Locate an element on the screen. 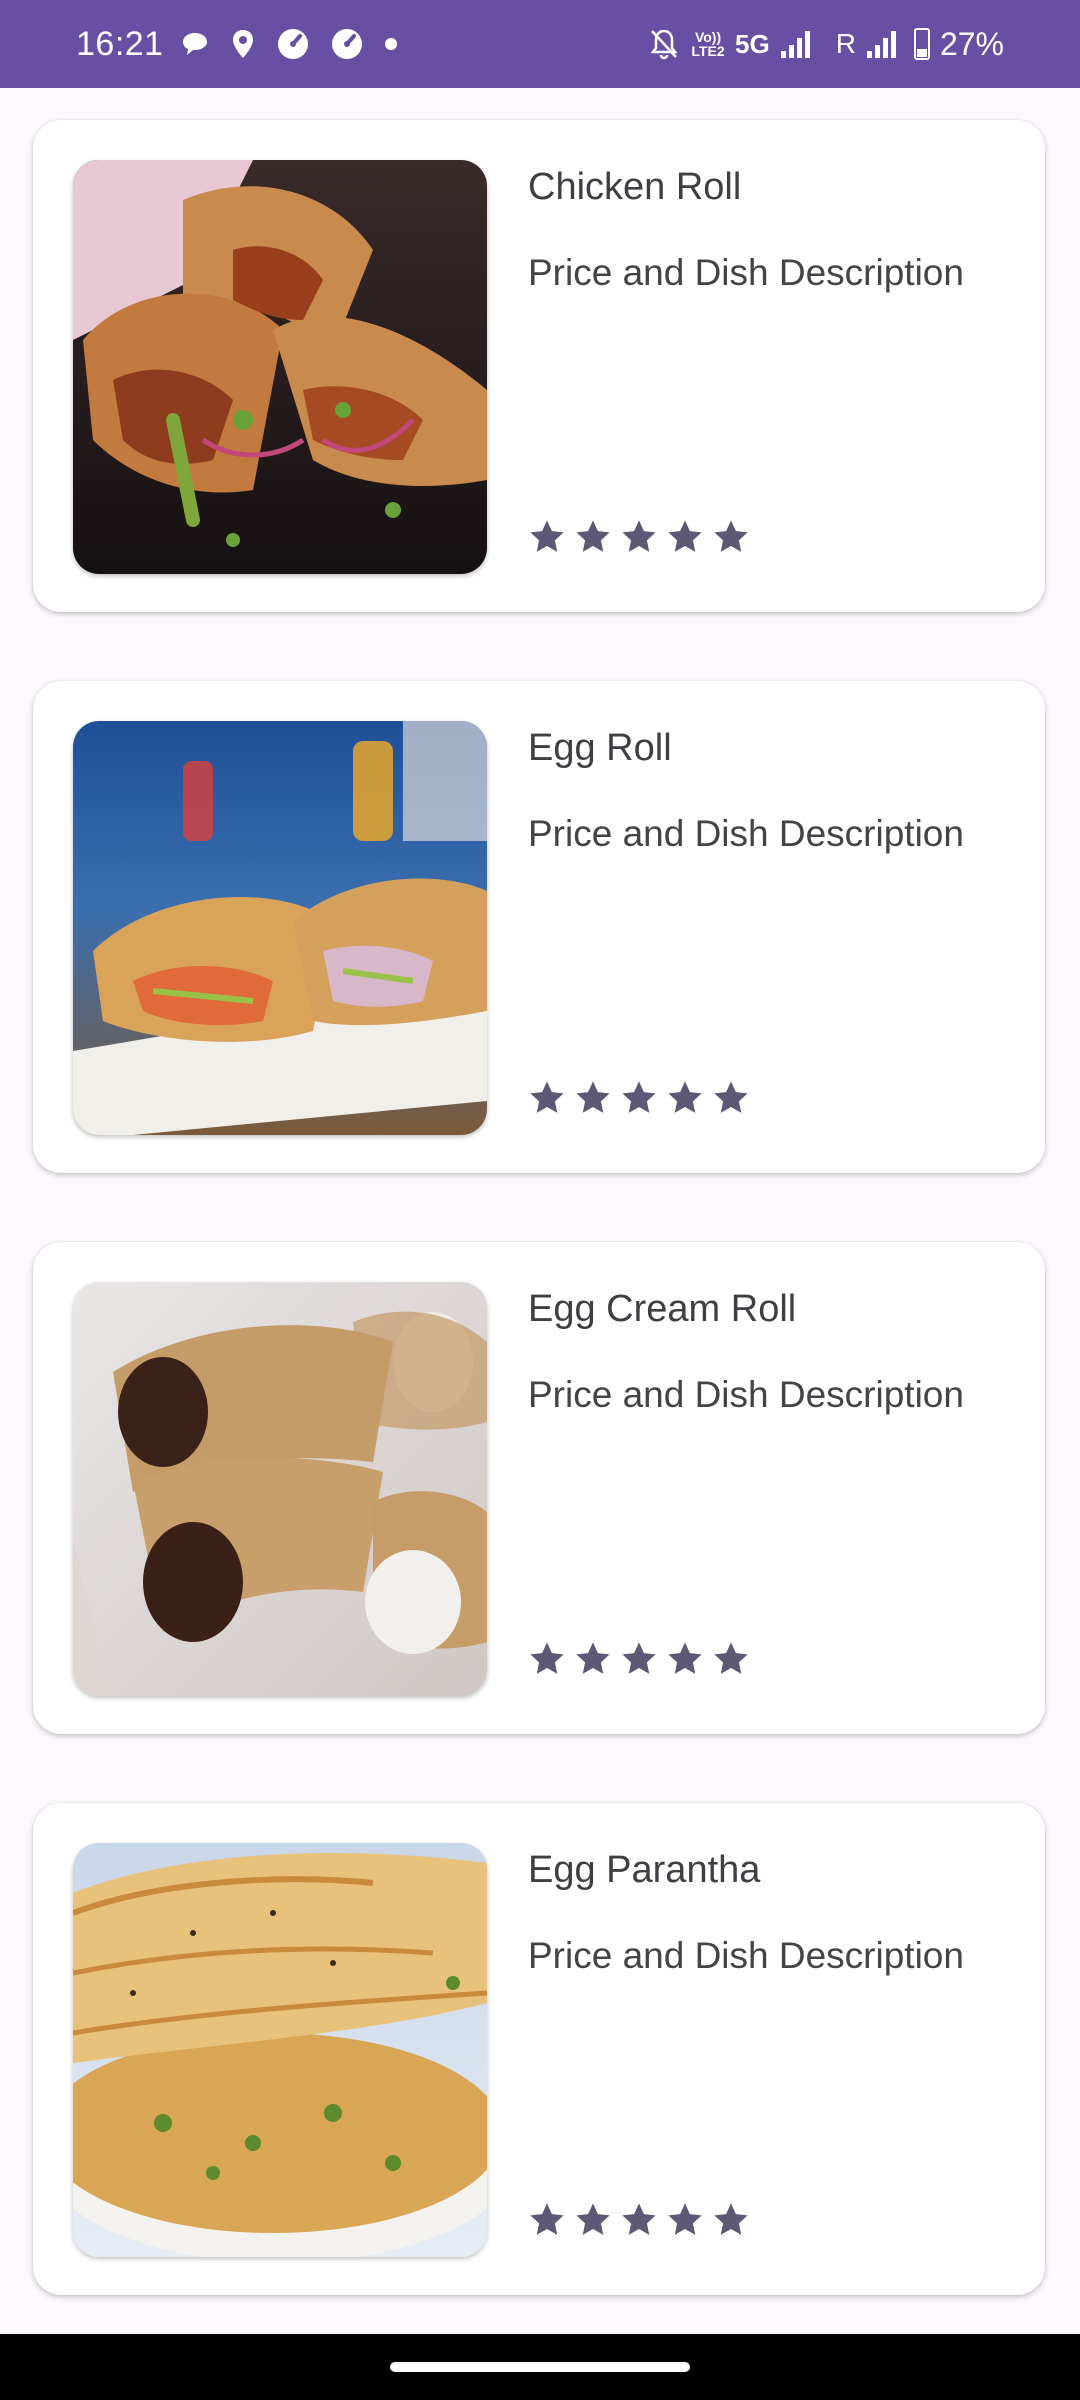 The width and height of the screenshot is (1080, 2400). home-gesture-handle is located at coordinates (540, 2367).